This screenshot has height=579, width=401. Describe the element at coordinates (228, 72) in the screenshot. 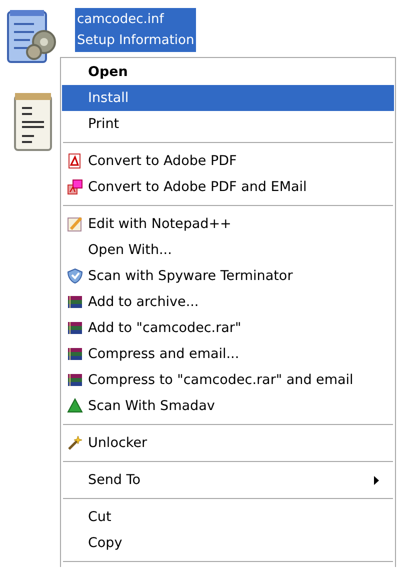

I see `menu-item: Open` at that location.